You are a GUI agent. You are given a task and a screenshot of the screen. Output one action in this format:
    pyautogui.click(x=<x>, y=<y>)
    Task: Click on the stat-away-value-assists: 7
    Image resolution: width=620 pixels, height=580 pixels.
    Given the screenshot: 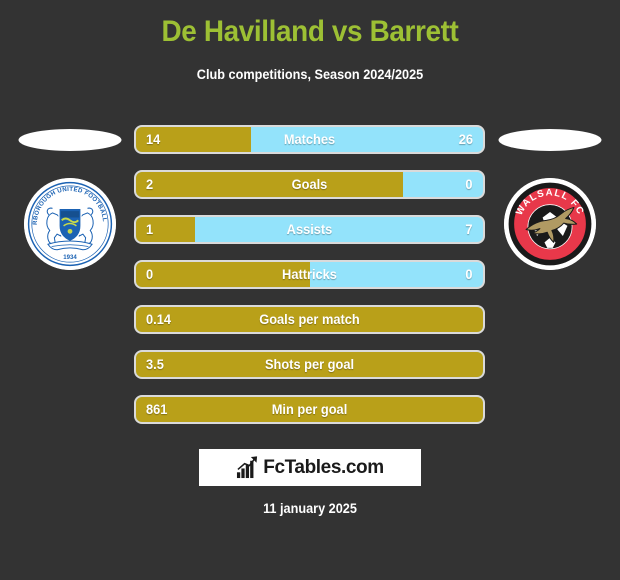 What is the action you would take?
    pyautogui.click(x=469, y=229)
    